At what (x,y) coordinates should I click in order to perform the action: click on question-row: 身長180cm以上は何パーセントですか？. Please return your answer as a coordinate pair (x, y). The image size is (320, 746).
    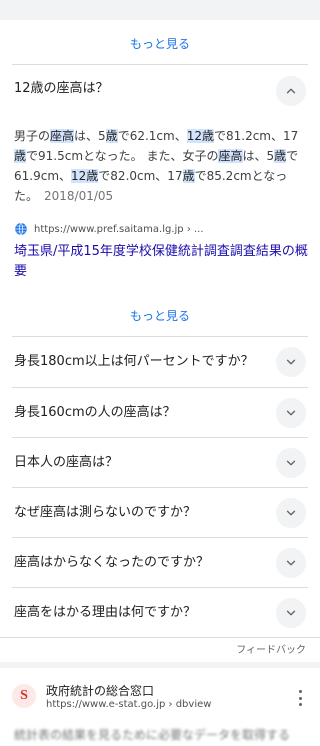
    Looking at the image, I should click on (160, 362).